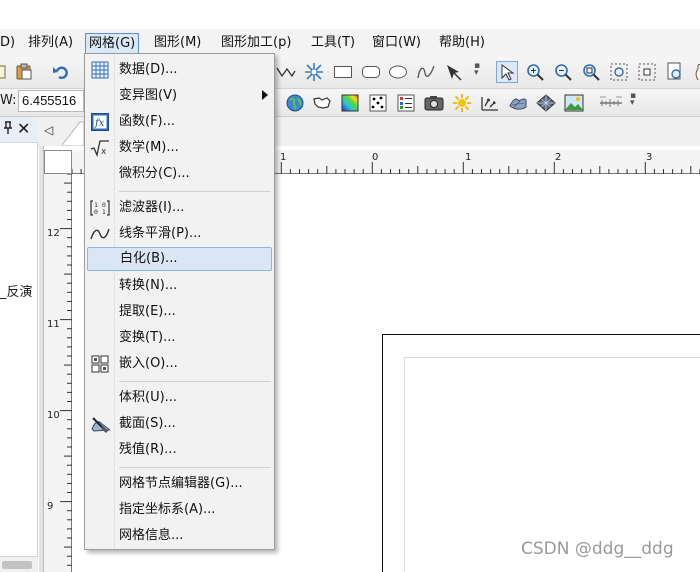  What do you see at coordinates (343, 72) in the screenshot?
I see `rectangle-icon` at bounding box center [343, 72].